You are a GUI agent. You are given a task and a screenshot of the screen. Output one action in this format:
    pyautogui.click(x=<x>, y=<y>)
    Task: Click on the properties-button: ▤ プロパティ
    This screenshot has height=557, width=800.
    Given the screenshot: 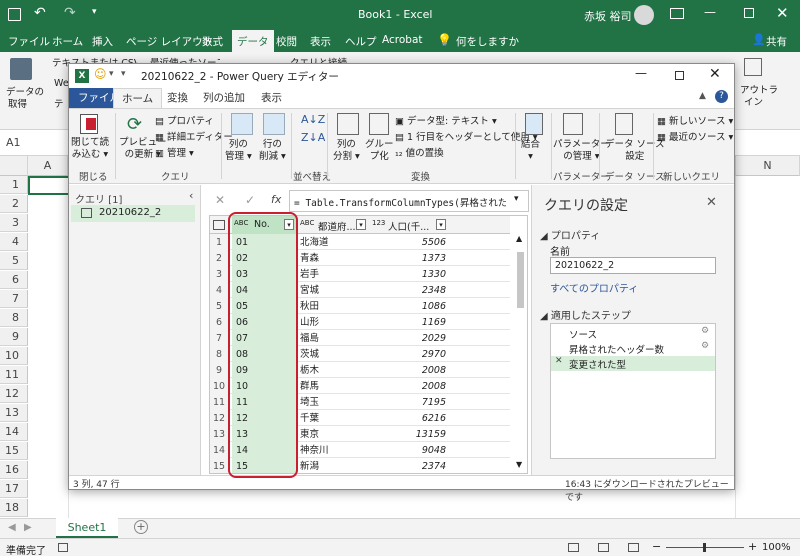 What is the action you would take?
    pyautogui.click(x=184, y=120)
    